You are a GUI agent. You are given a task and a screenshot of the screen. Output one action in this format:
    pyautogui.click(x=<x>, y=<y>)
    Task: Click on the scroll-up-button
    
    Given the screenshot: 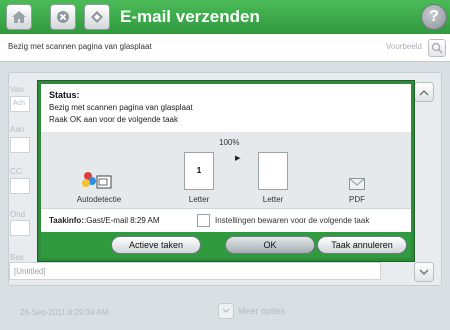 What is the action you would take?
    pyautogui.click(x=424, y=92)
    